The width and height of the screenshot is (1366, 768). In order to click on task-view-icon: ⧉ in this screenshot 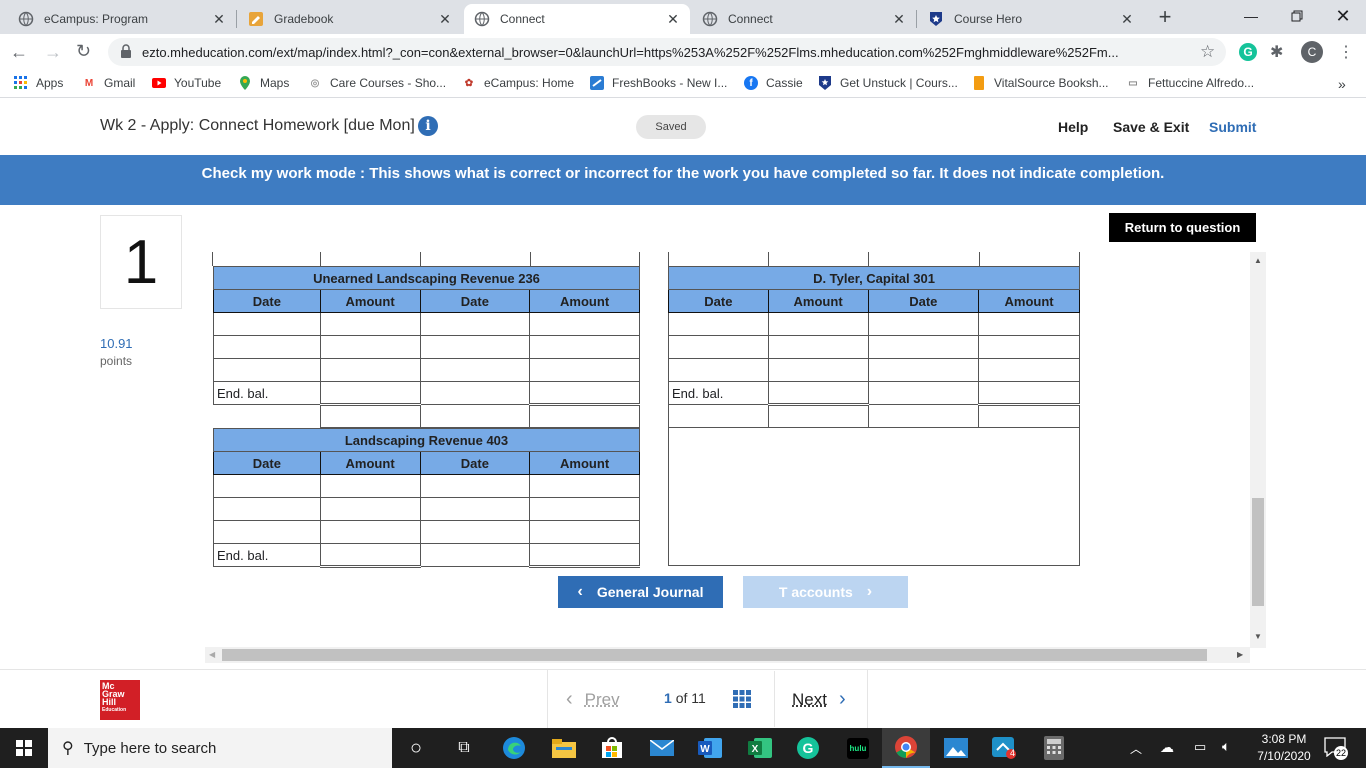, I will do `click(464, 748)`.